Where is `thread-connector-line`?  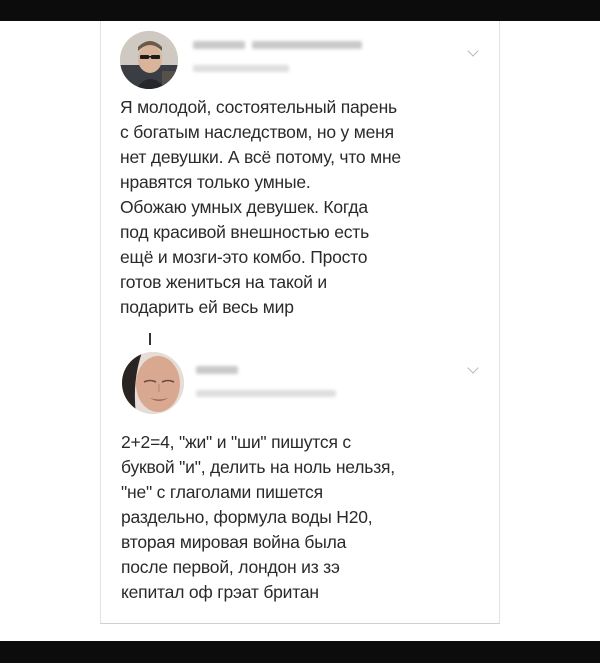
thread-connector-line is located at coordinates (150, 339).